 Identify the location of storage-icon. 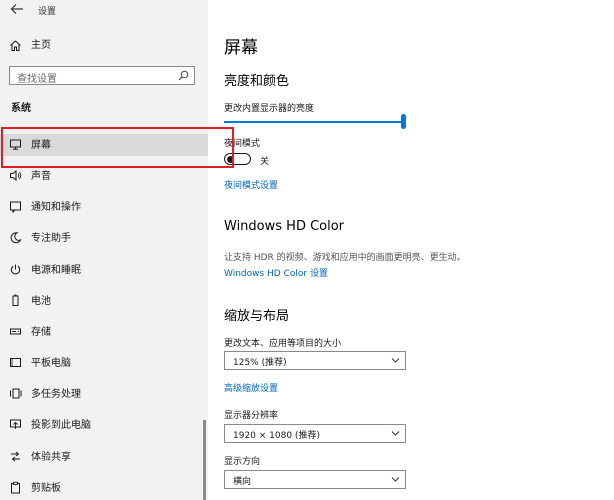
(15, 331).